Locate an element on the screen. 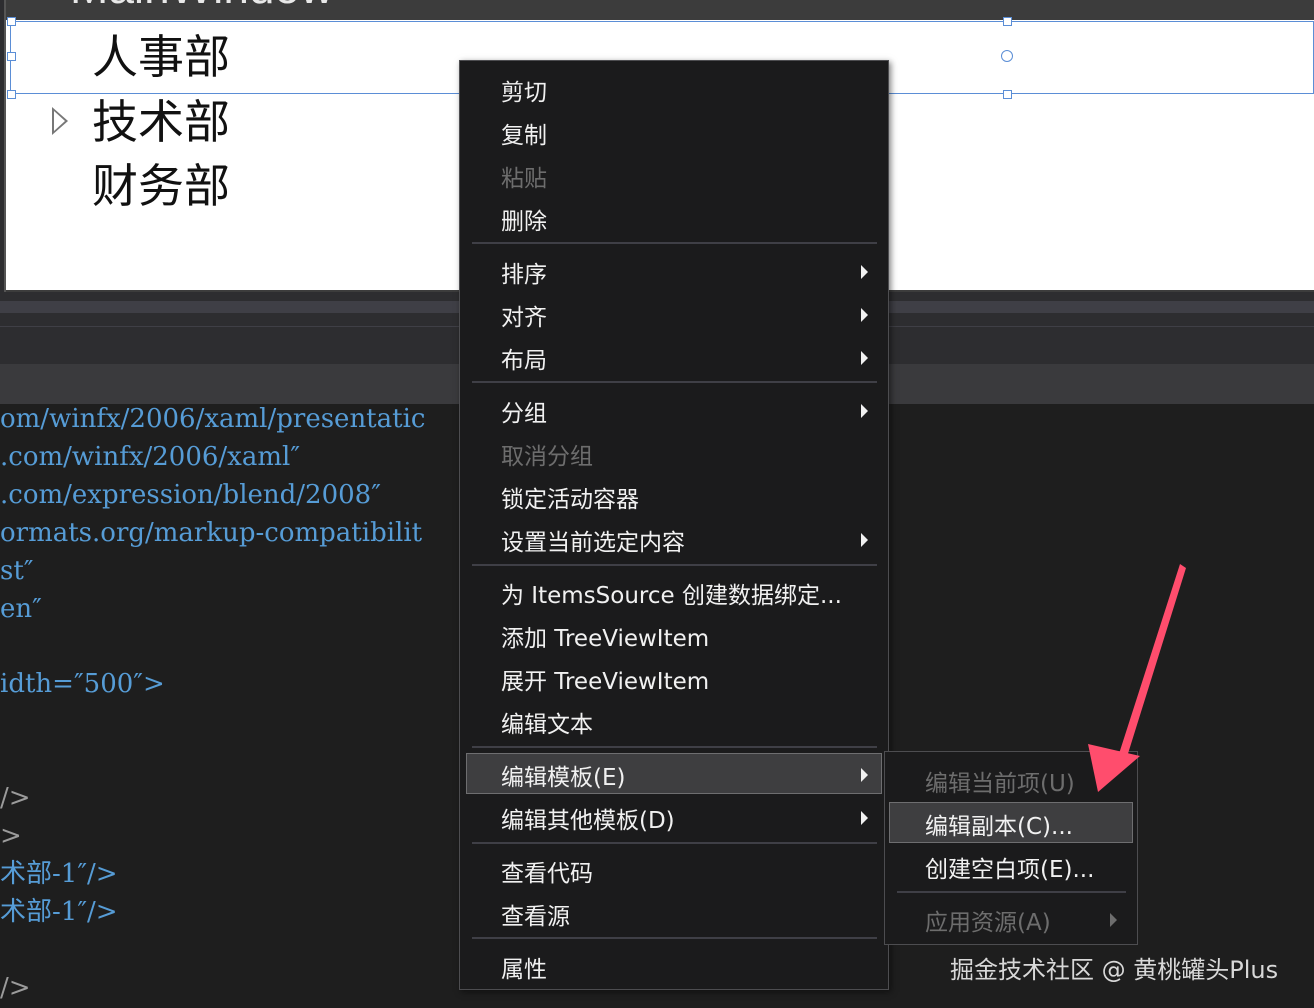  menu-item-align: 对齐 is located at coordinates (674, 314).